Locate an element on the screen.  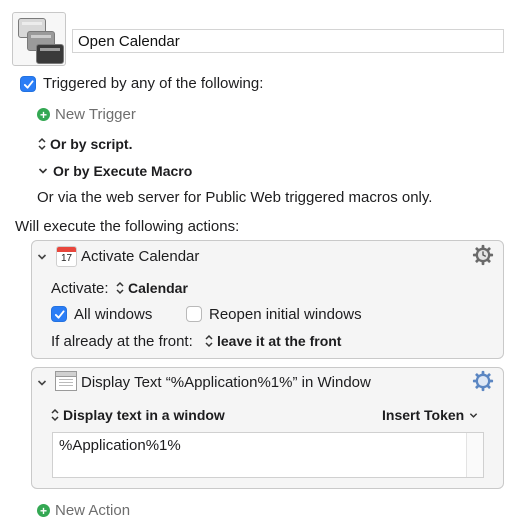
activate-app-popup: Calendar is located at coordinates (152, 288).